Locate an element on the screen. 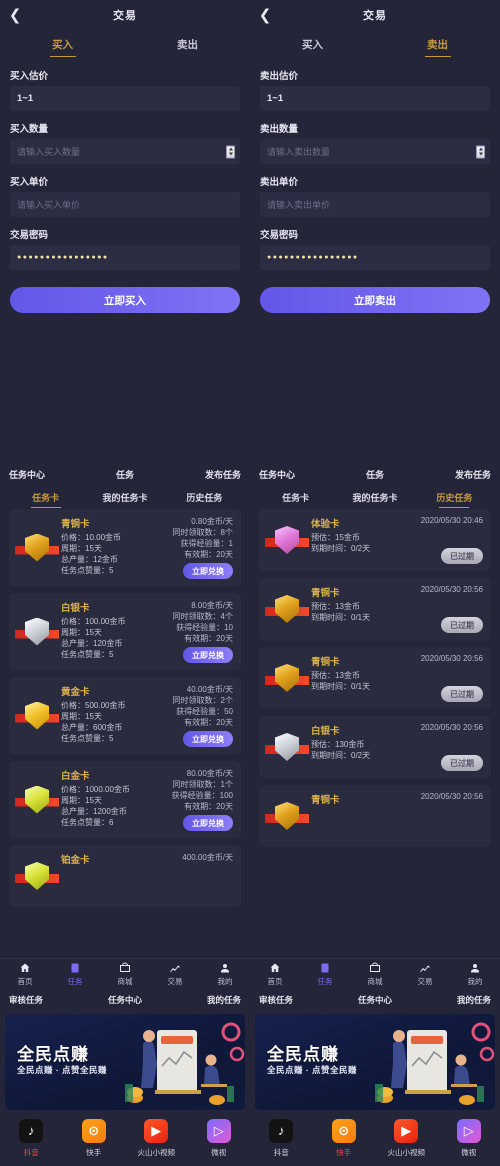 This screenshot has width=500, height=1166. field-label-0: 买入估价 is located at coordinates (29, 76).